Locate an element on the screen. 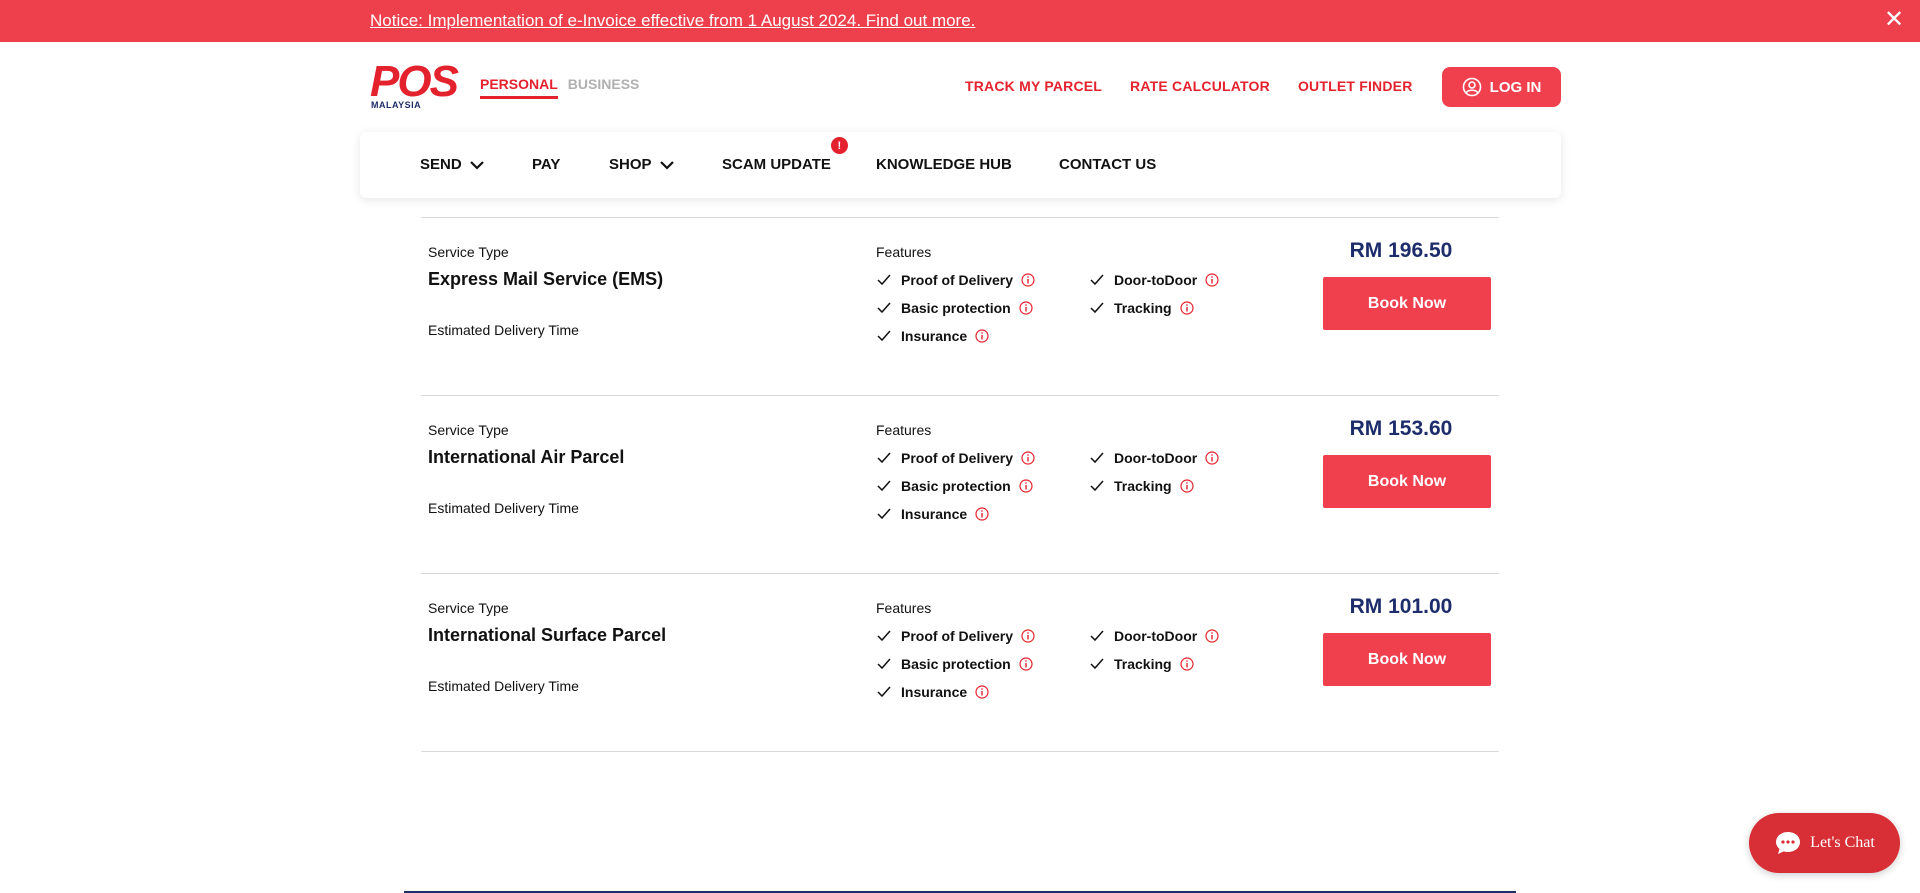 The image size is (1920, 893). alert-badge: ! is located at coordinates (839, 145).